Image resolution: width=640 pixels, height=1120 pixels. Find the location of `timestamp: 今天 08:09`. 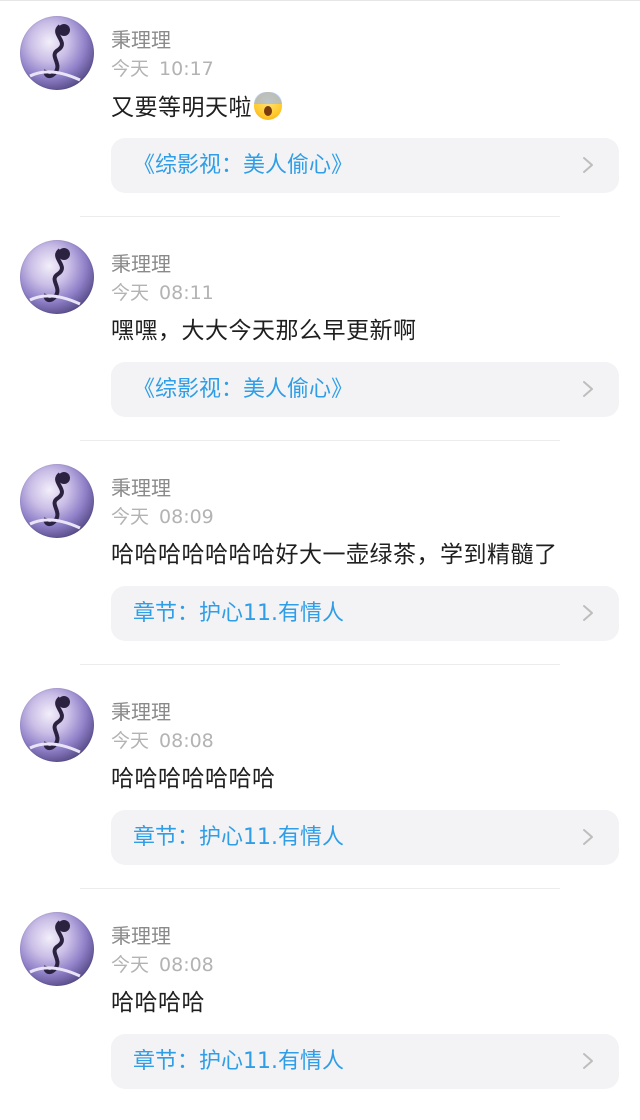

timestamp: 今天 08:09 is located at coordinates (162, 517).